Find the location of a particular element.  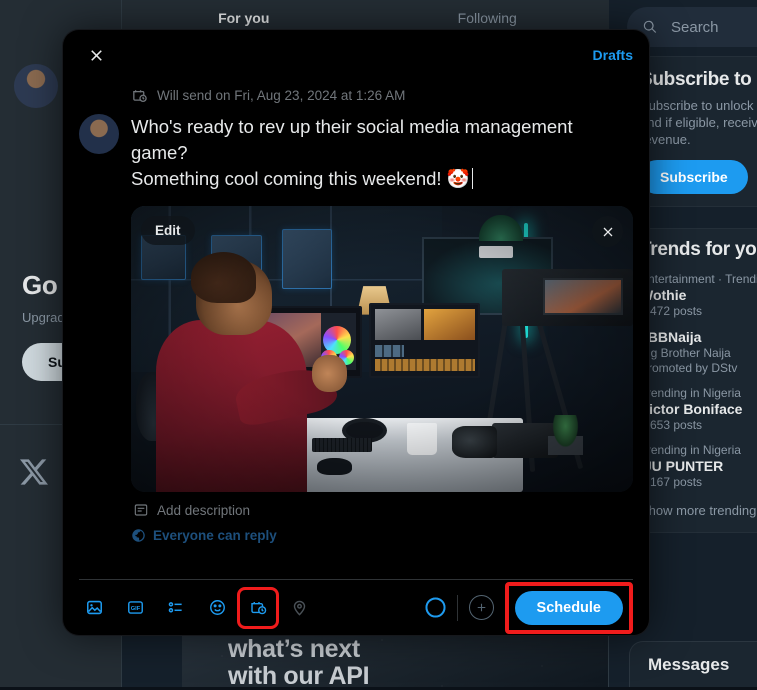

trend-count: Big Brother Naija is located at coordinates (698, 353).